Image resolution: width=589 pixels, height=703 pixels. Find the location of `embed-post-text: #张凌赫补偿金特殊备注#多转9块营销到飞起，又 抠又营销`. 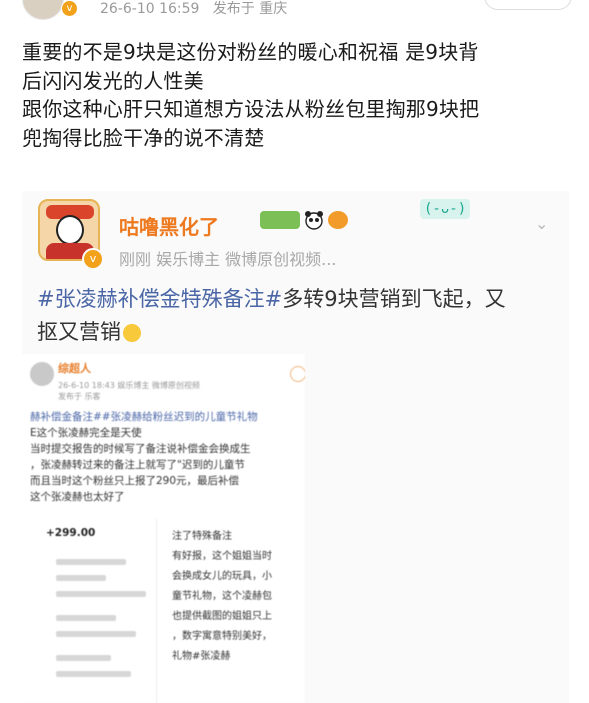

embed-post-text: #张凌赫补偿金特殊备注#多转9块营销到飞起，又 抠又营销 is located at coordinates (299, 316).